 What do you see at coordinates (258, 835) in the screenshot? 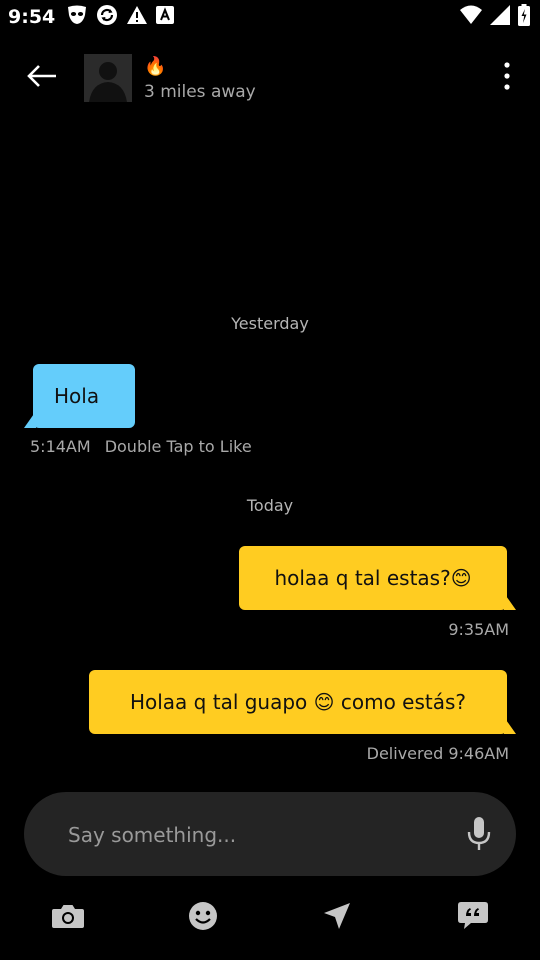
I see `message-input` at bounding box center [258, 835].